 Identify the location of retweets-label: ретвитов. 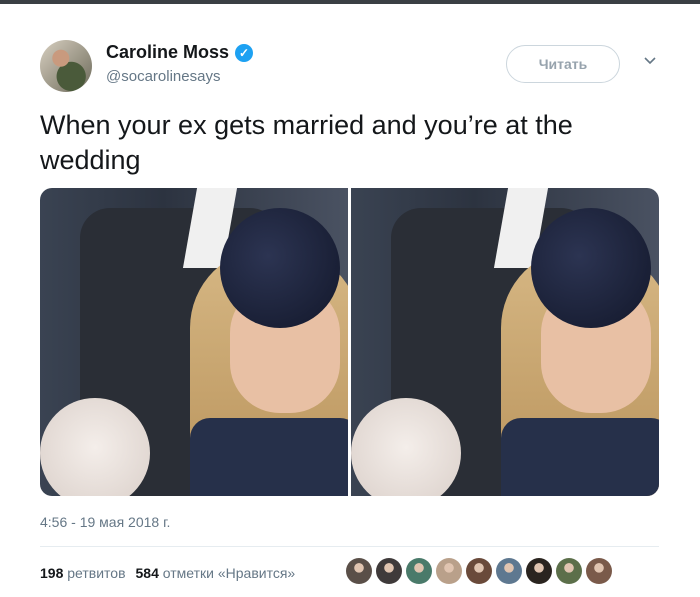
(96, 573).